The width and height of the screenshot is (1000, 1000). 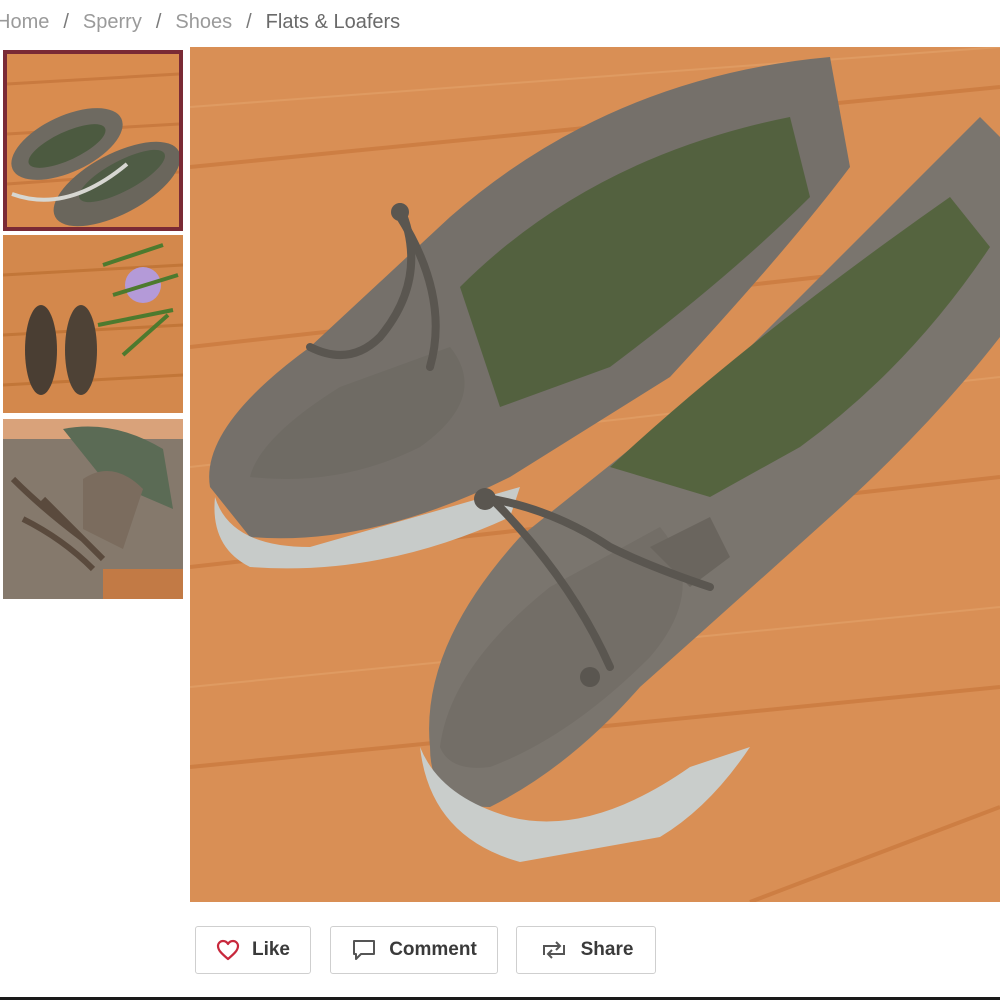 What do you see at coordinates (24, 22) in the screenshot?
I see `breadcrumb-home: Home` at bounding box center [24, 22].